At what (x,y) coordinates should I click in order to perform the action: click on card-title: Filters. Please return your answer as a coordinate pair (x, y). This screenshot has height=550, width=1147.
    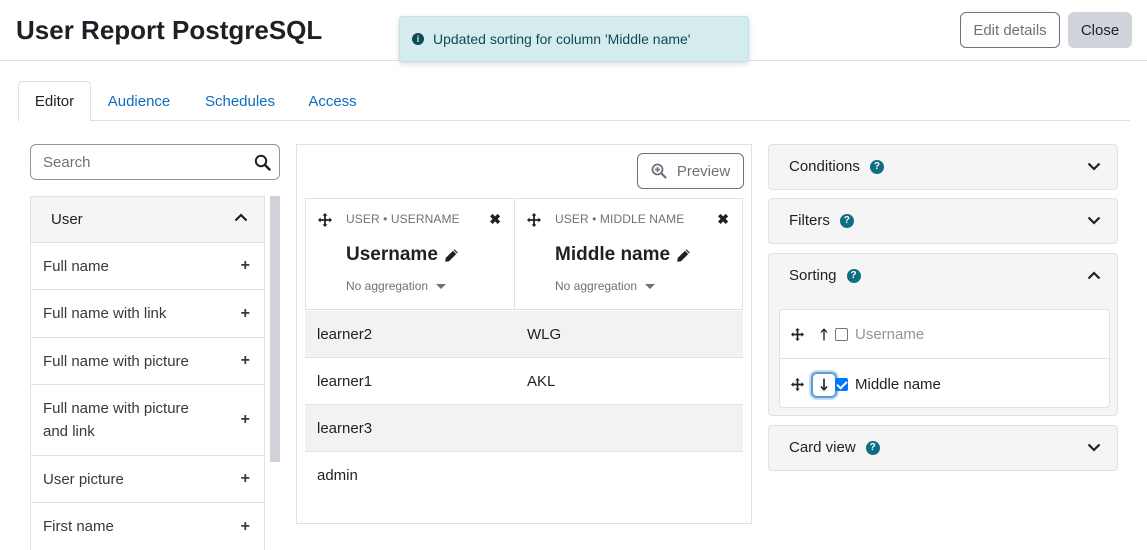
    Looking at the image, I should click on (809, 220).